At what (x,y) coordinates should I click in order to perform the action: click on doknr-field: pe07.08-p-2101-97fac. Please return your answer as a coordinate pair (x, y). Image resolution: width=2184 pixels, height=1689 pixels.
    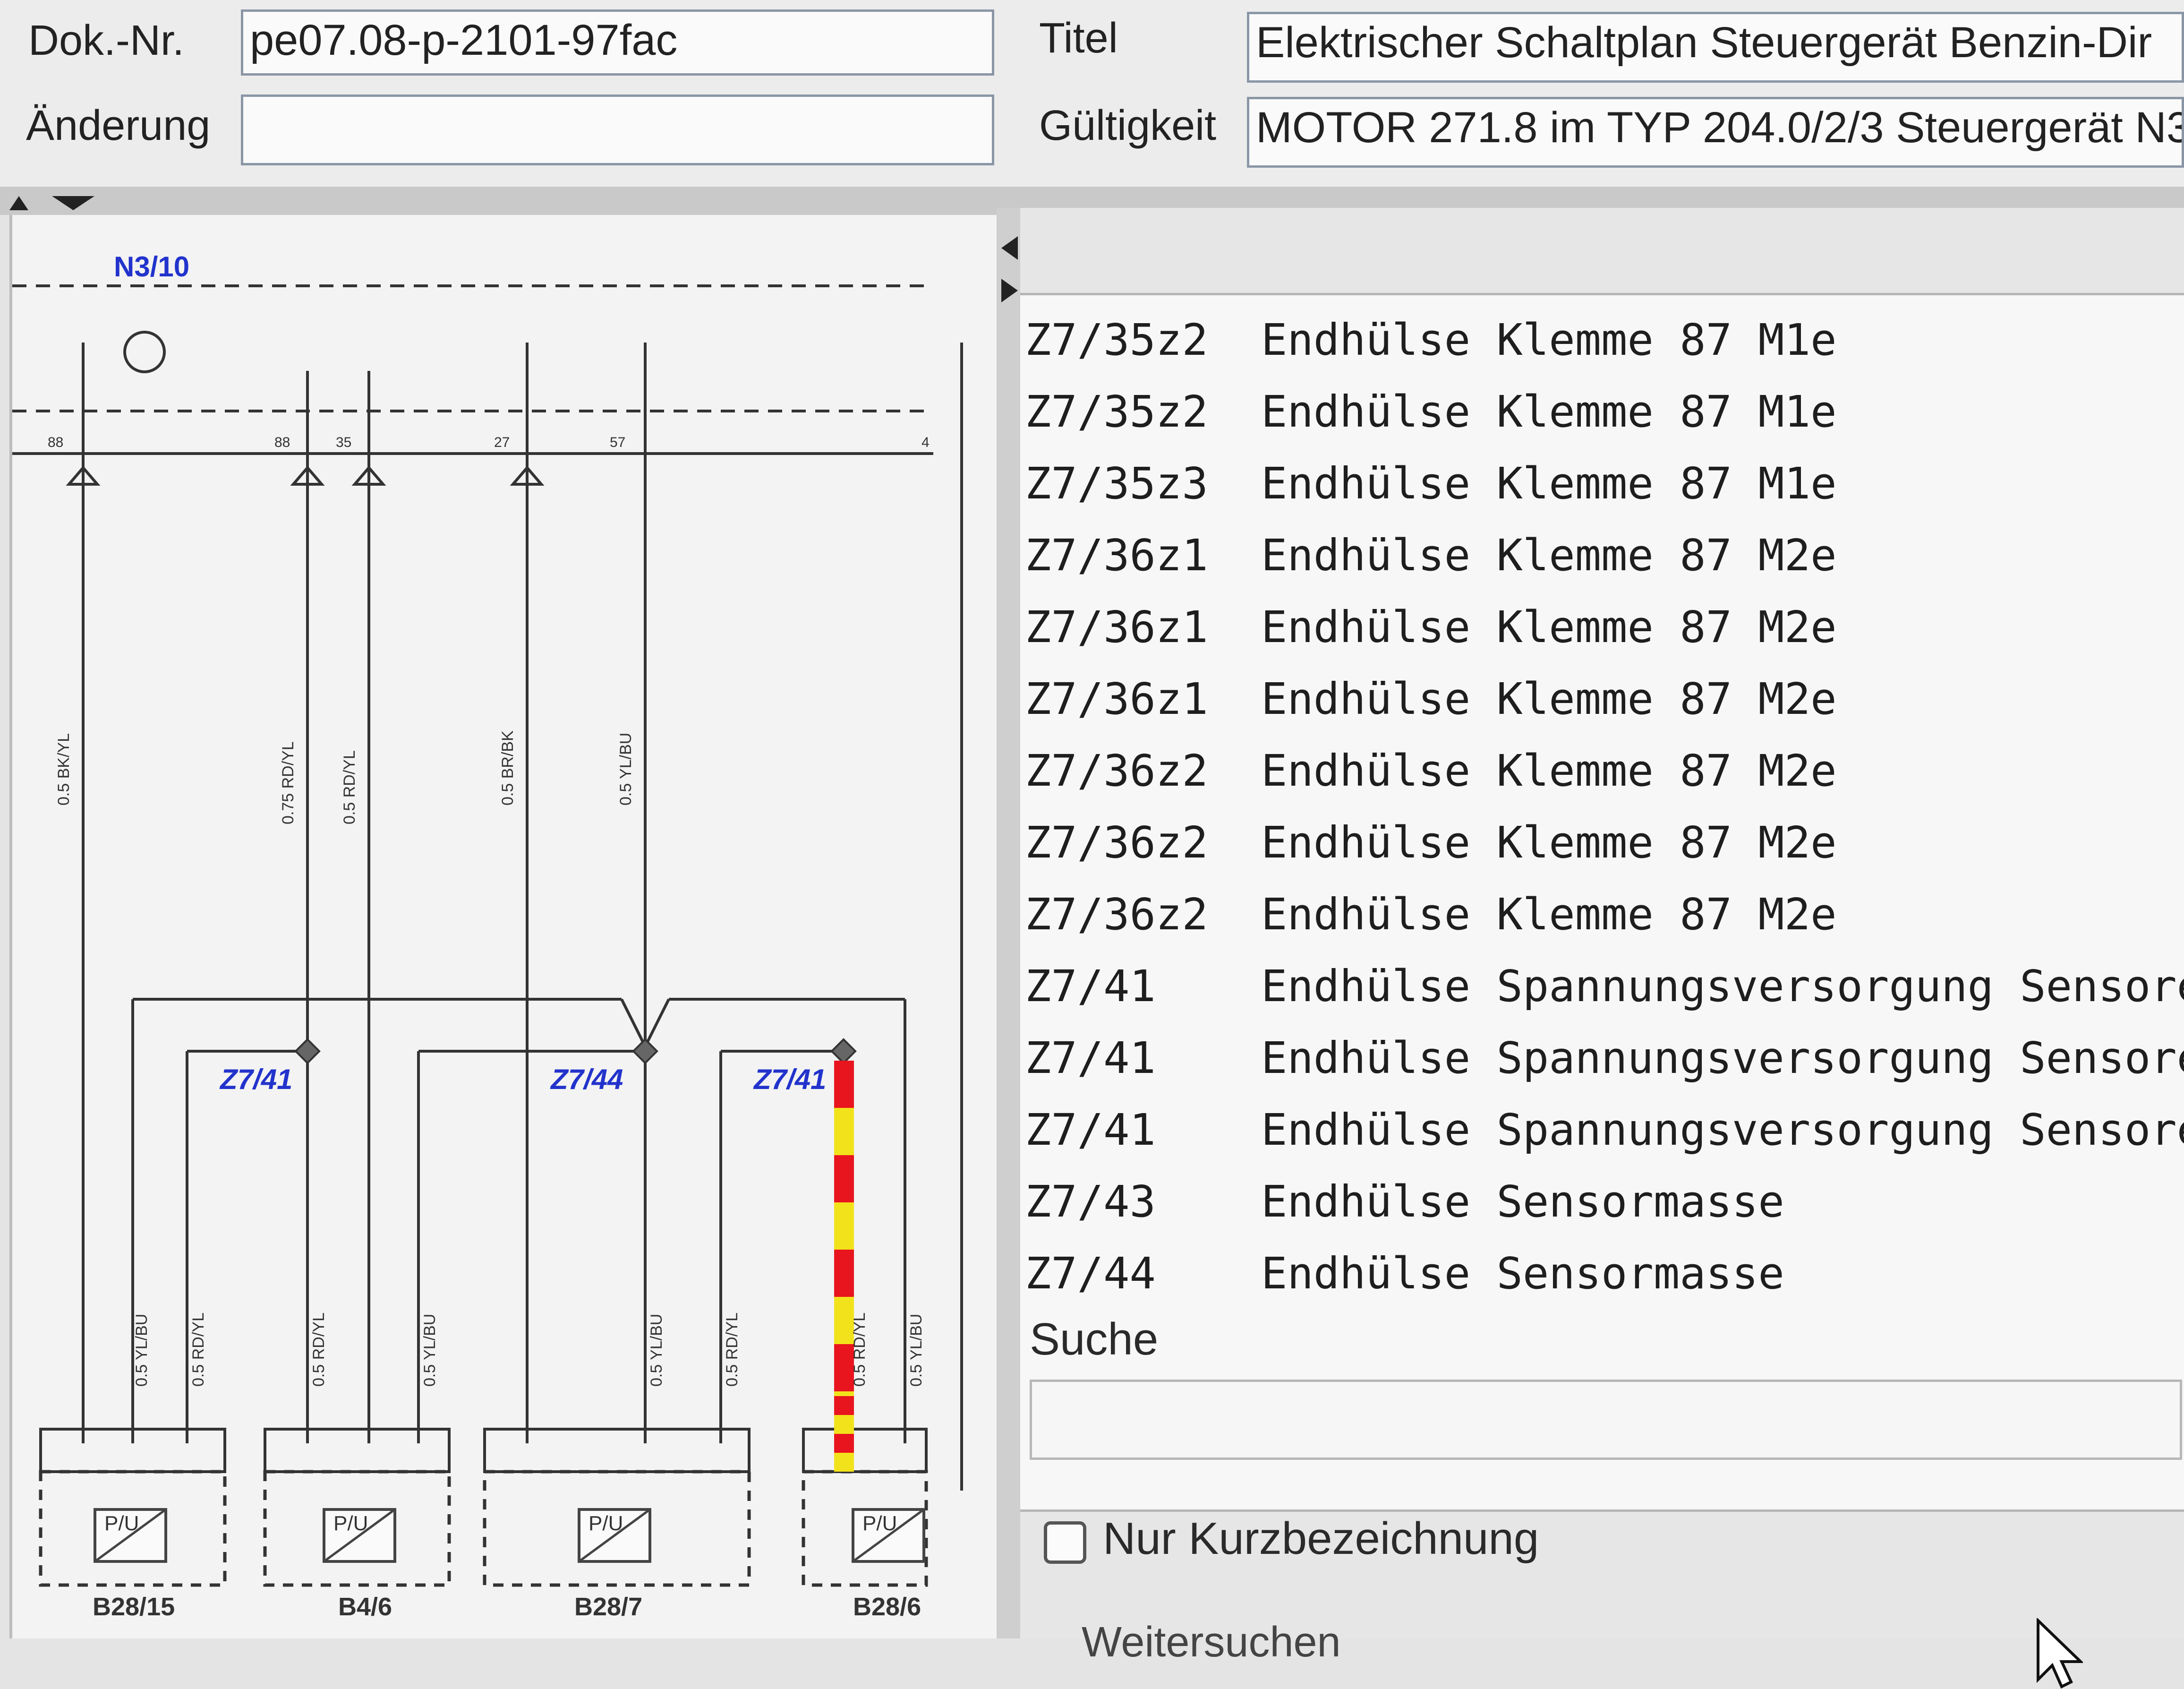
    Looking at the image, I should click on (617, 42).